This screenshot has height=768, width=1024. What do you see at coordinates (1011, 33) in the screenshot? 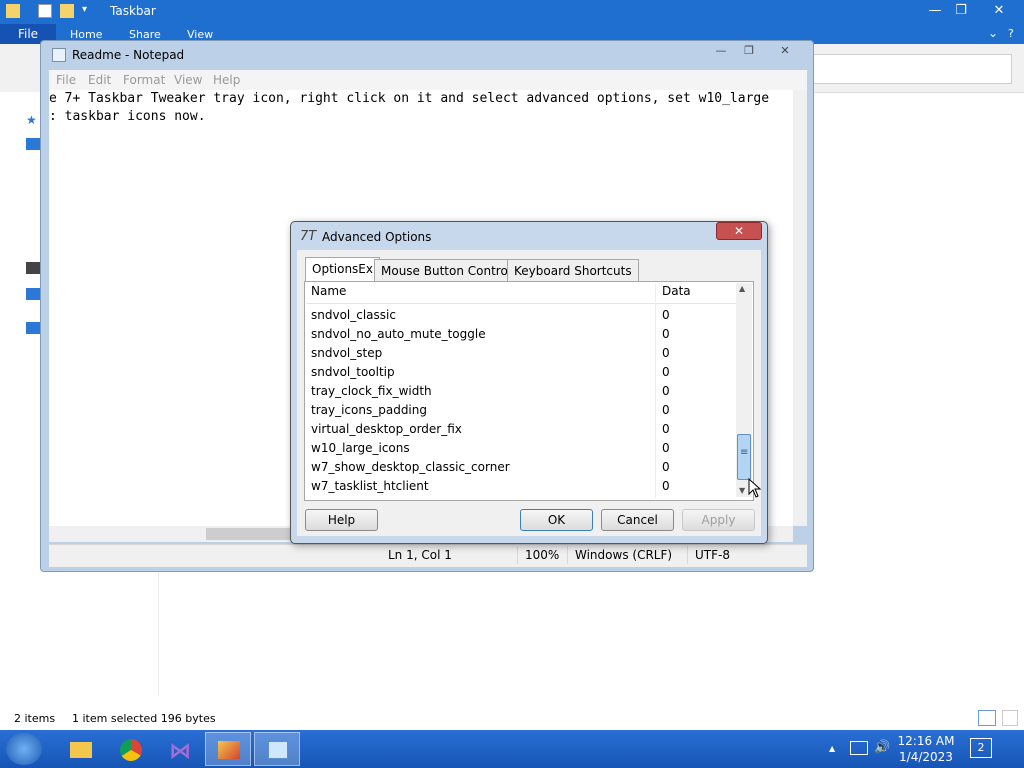
I see `help-icon: ?` at bounding box center [1011, 33].